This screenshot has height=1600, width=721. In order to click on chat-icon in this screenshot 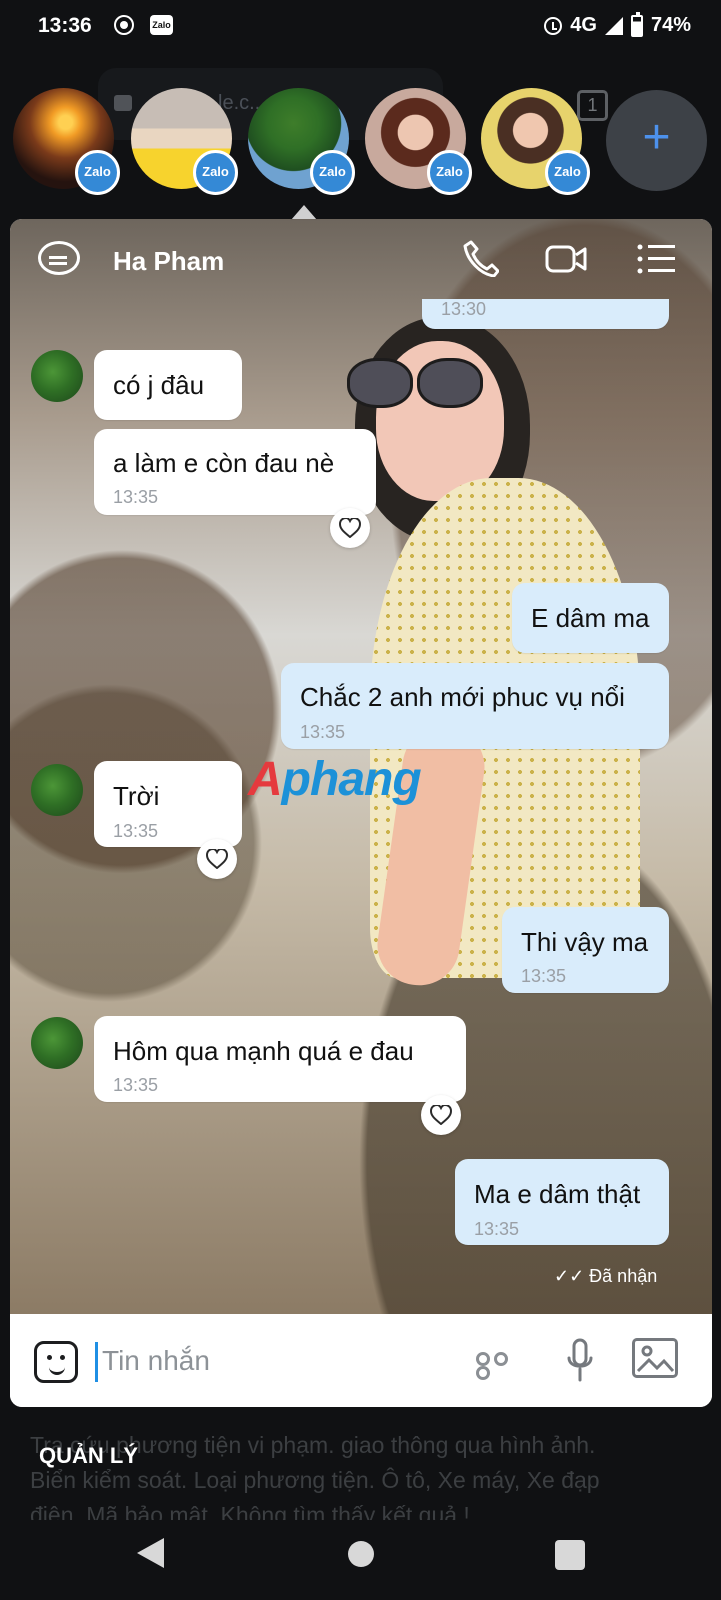, I will do `click(59, 258)`.